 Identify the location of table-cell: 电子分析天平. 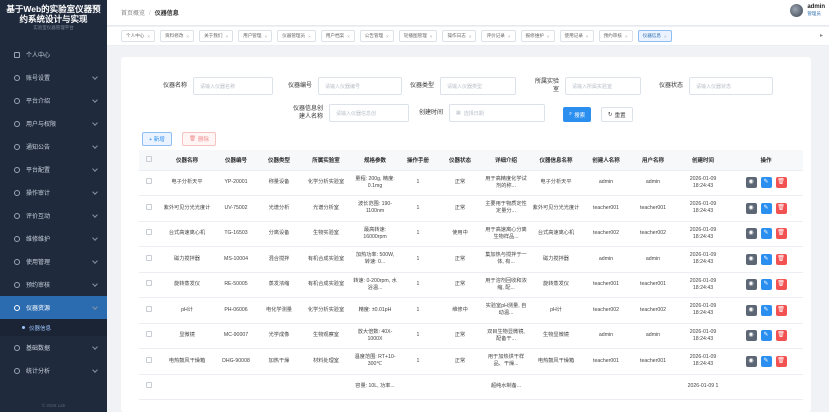
(187, 183).